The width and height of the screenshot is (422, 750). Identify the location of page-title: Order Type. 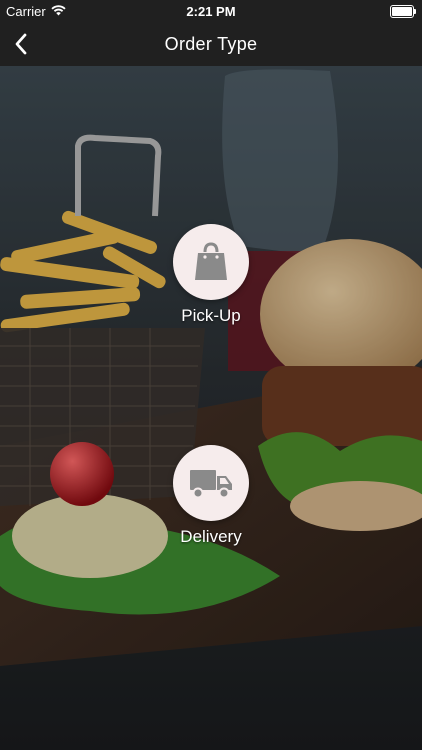
(211, 44).